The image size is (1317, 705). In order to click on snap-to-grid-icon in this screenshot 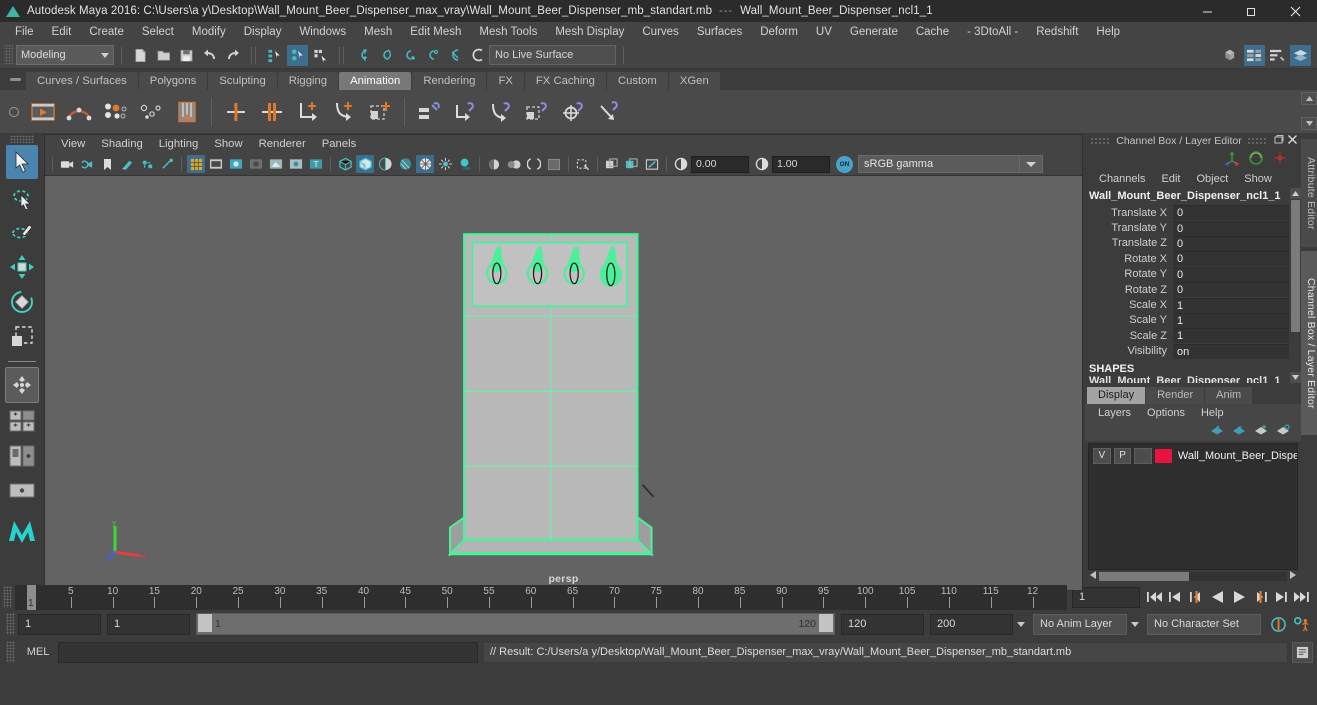, I will do `click(362, 55)`.